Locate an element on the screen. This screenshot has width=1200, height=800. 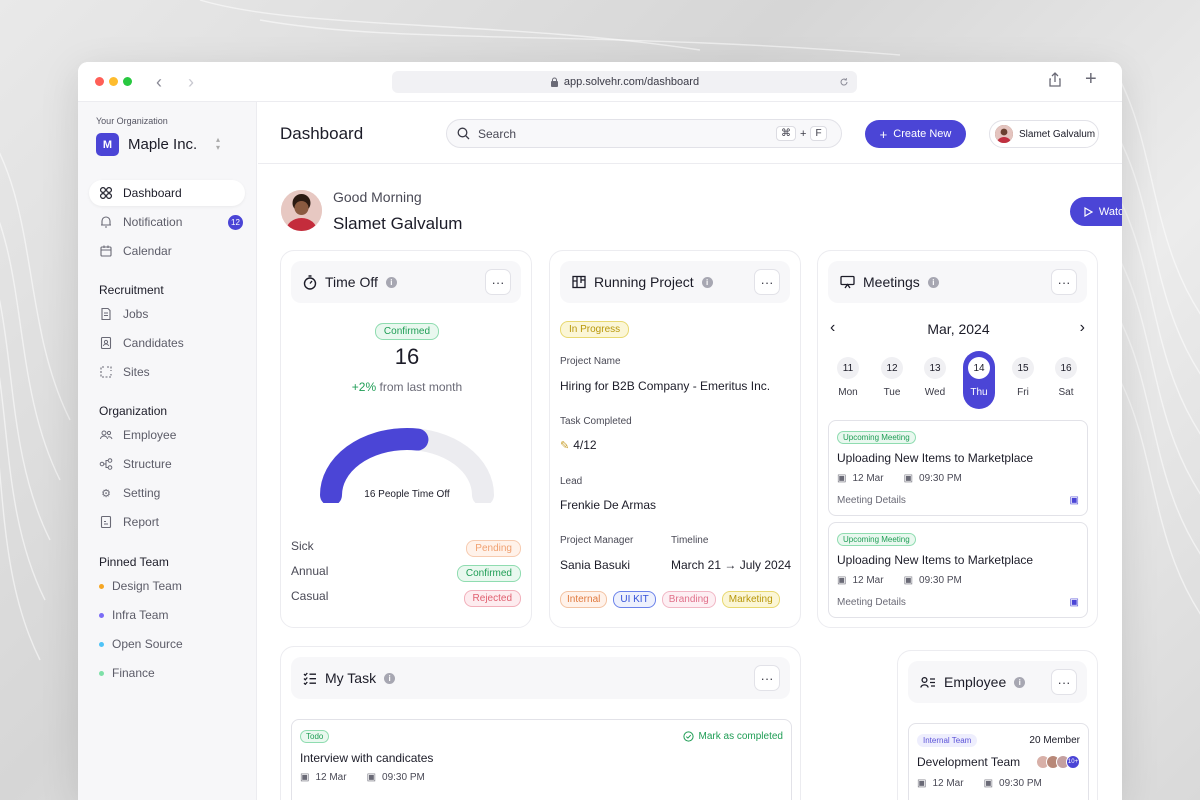
day-wed: 13 Wed is located at coordinates (935, 377).